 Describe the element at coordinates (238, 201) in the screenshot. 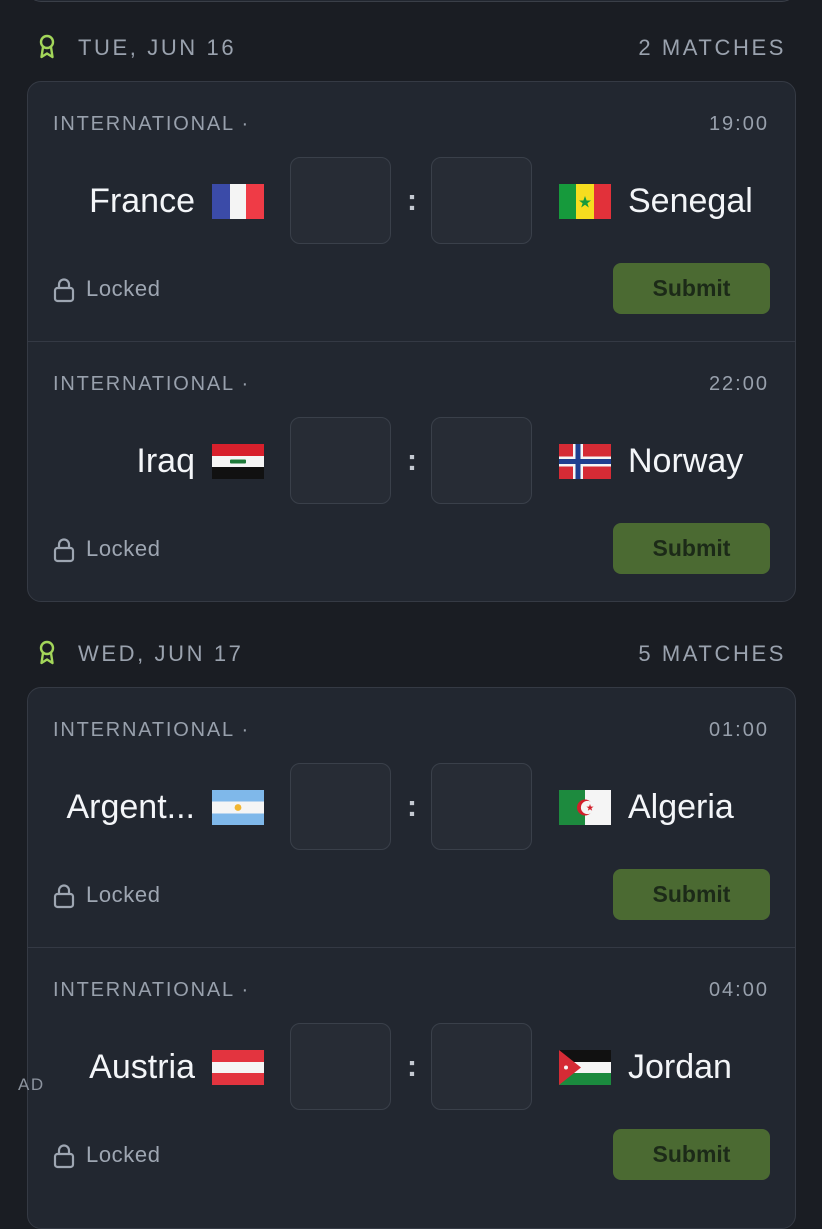

I see `flag-france-icon` at that location.